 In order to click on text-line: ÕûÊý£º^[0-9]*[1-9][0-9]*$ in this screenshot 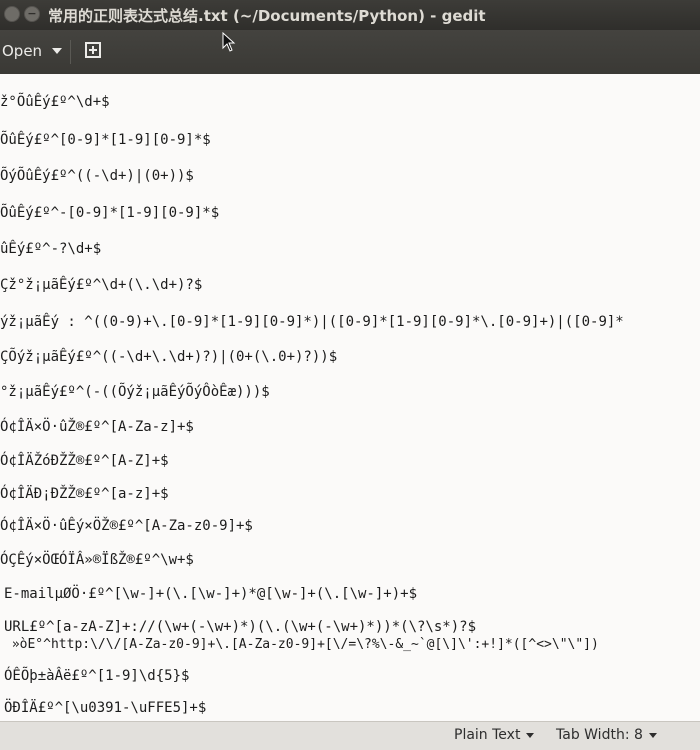, I will do `click(105, 140)`.